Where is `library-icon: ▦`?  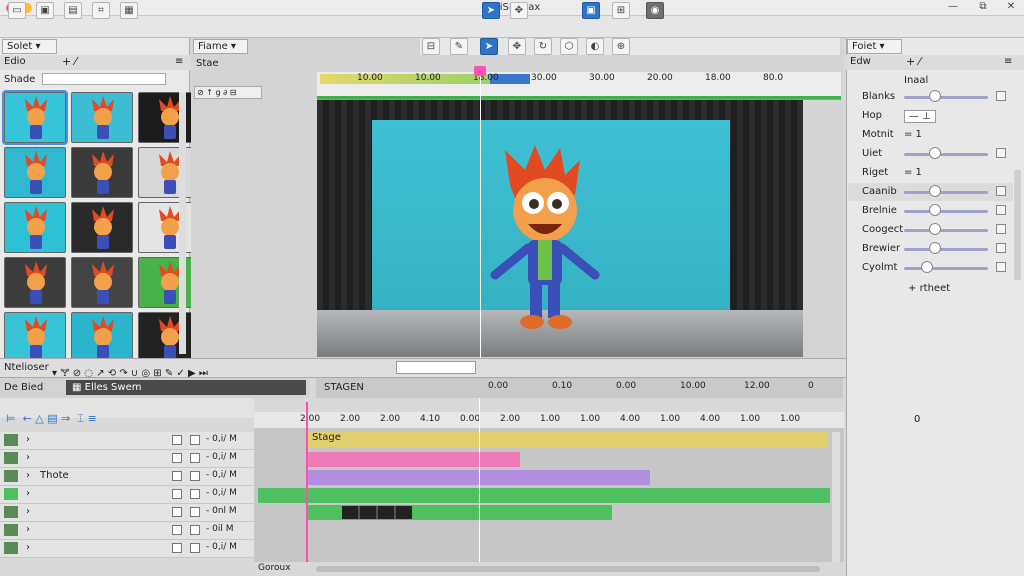
library-icon: ▦ is located at coordinates (129, 10).